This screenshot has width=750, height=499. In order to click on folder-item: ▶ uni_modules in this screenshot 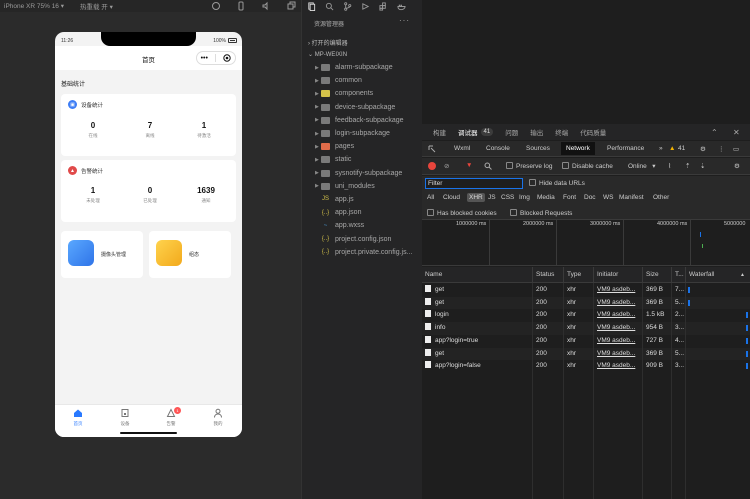, I will do `click(362, 186)`.